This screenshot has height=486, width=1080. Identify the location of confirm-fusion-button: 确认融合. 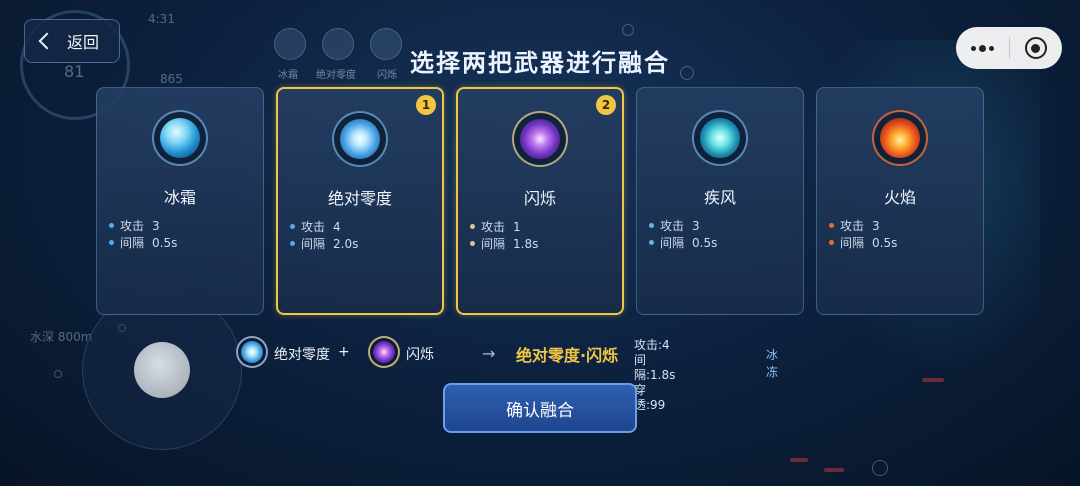
(540, 408).